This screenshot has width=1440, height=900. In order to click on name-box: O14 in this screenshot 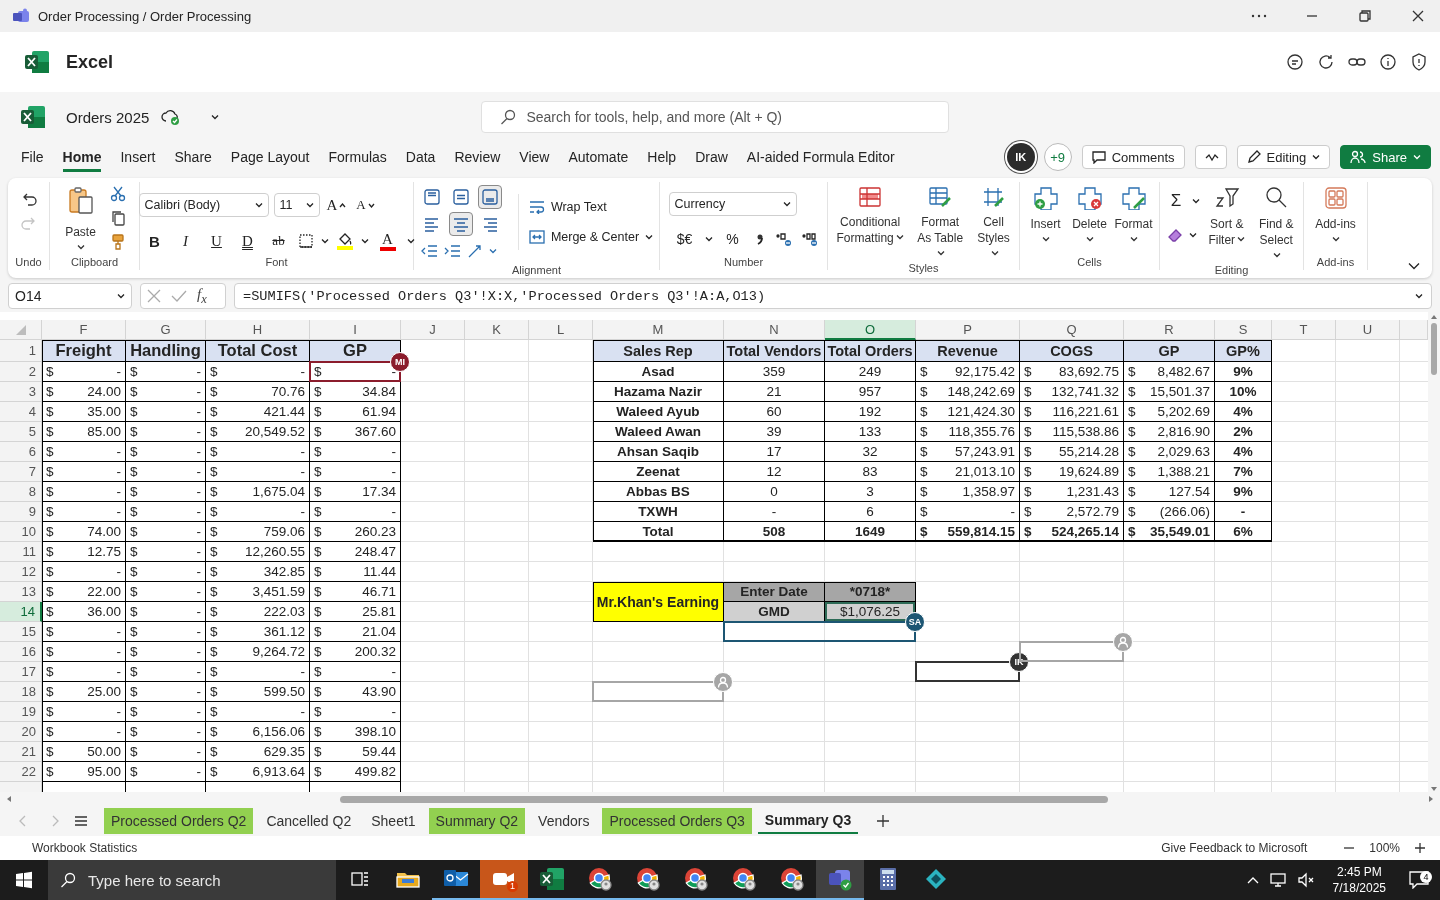, I will do `click(70, 296)`.